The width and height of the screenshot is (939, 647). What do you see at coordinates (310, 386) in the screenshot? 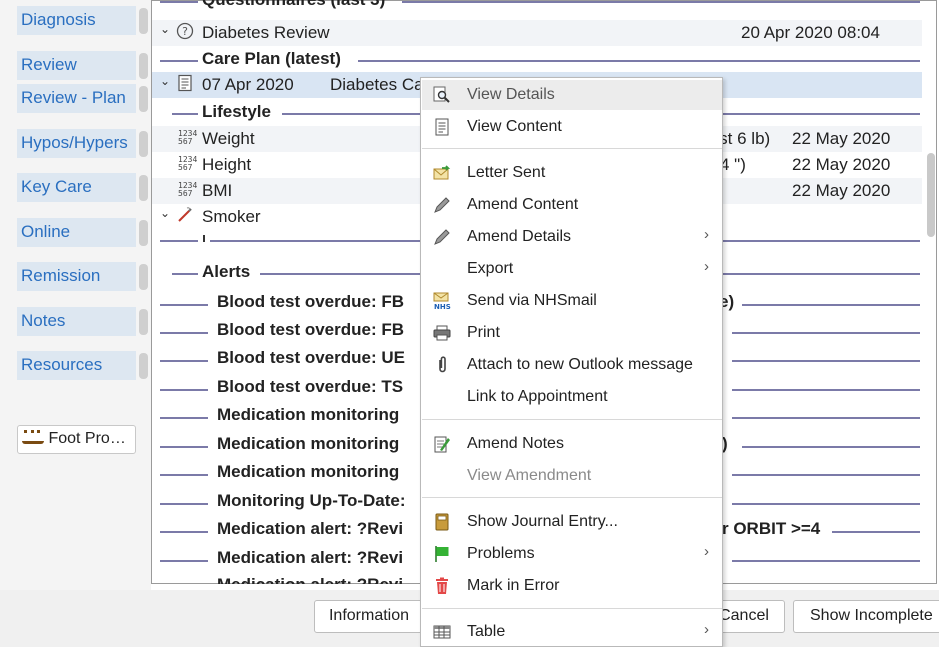
I see `alert-text: Blood test overdue: TS` at bounding box center [310, 386].